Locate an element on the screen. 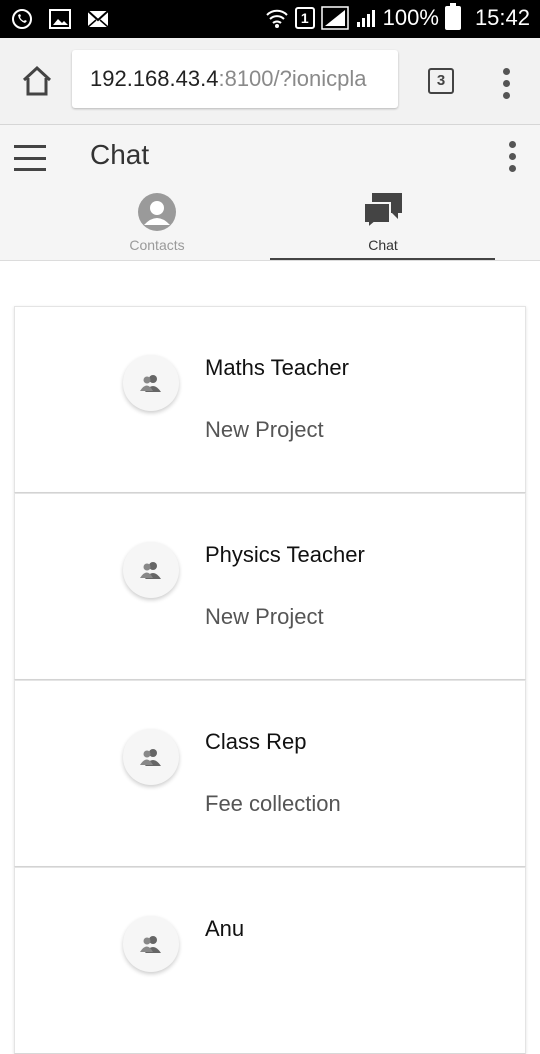 This screenshot has width=540, height=1054. system-status: 1 100% 15:42 is located at coordinates (397, 17).